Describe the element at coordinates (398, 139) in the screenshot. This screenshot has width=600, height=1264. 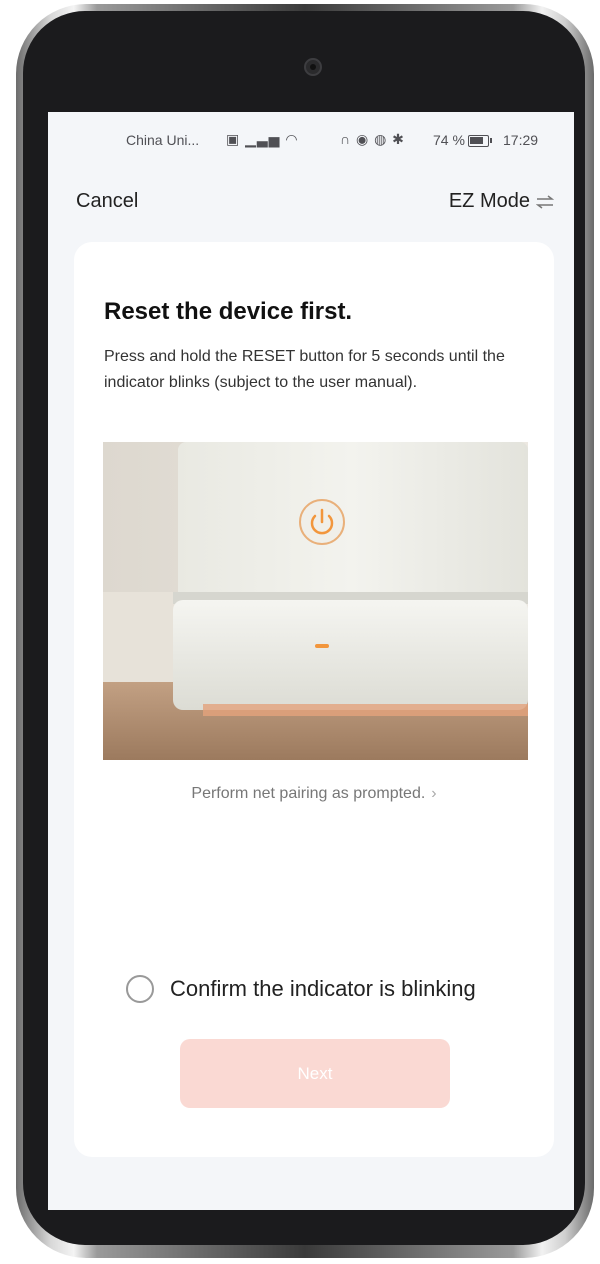
I see `bluetooth-icon: ✱` at that location.